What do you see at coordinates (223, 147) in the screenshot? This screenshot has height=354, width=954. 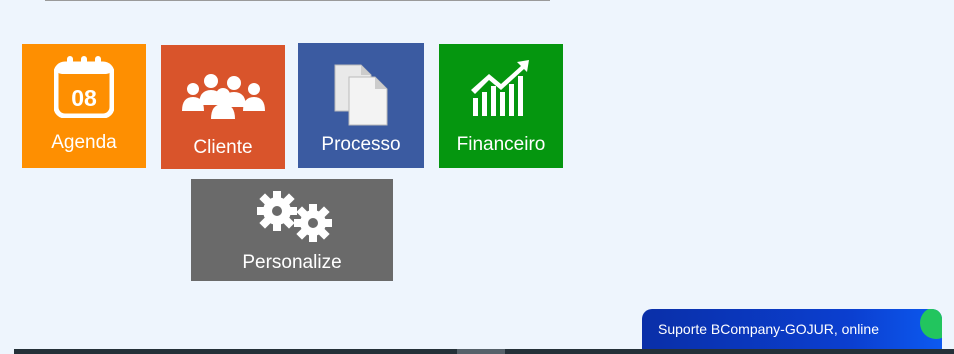 I see `tile-cliente-label: Cliente` at bounding box center [223, 147].